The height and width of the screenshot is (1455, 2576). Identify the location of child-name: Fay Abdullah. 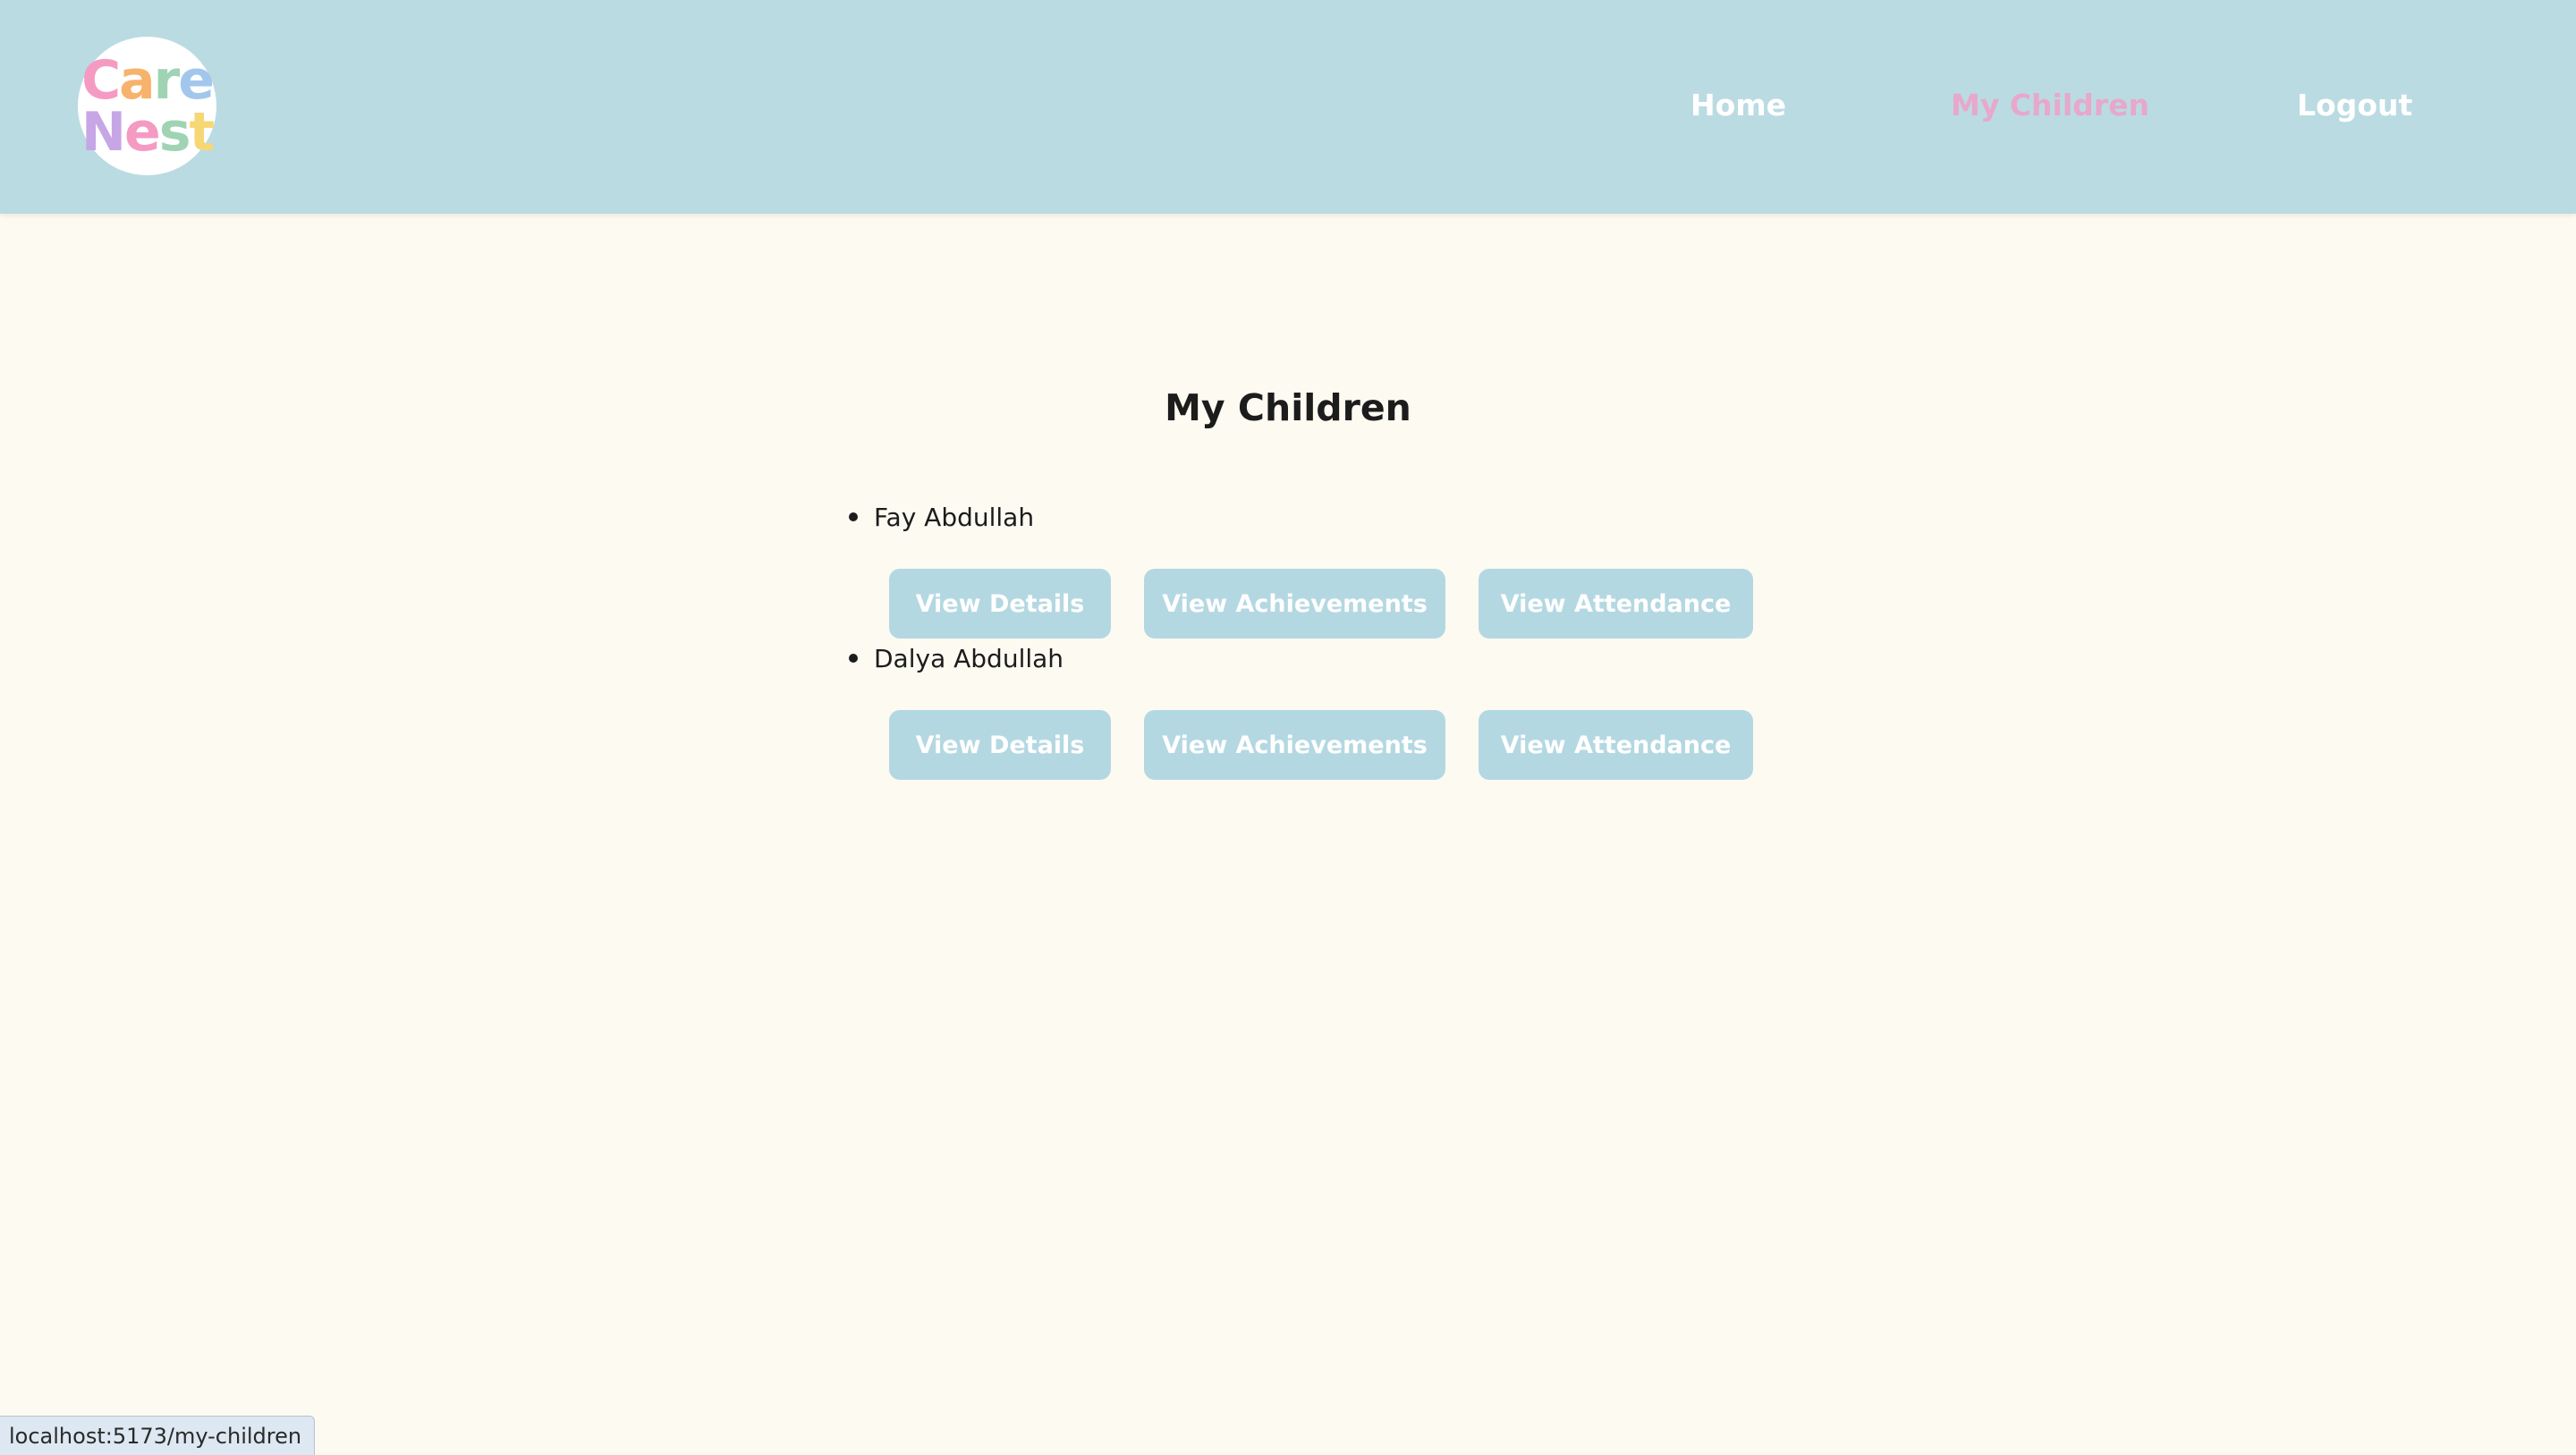
(954, 517).